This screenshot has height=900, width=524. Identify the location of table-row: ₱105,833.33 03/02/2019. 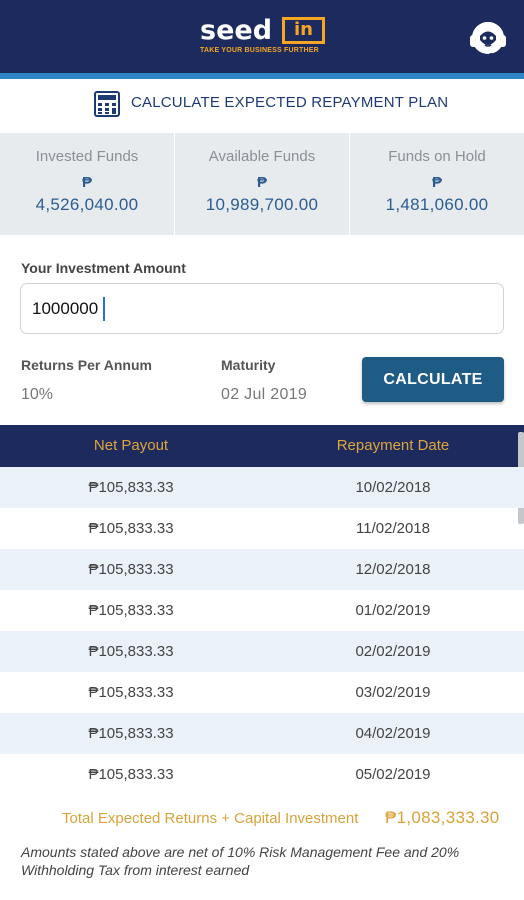
(262, 692).